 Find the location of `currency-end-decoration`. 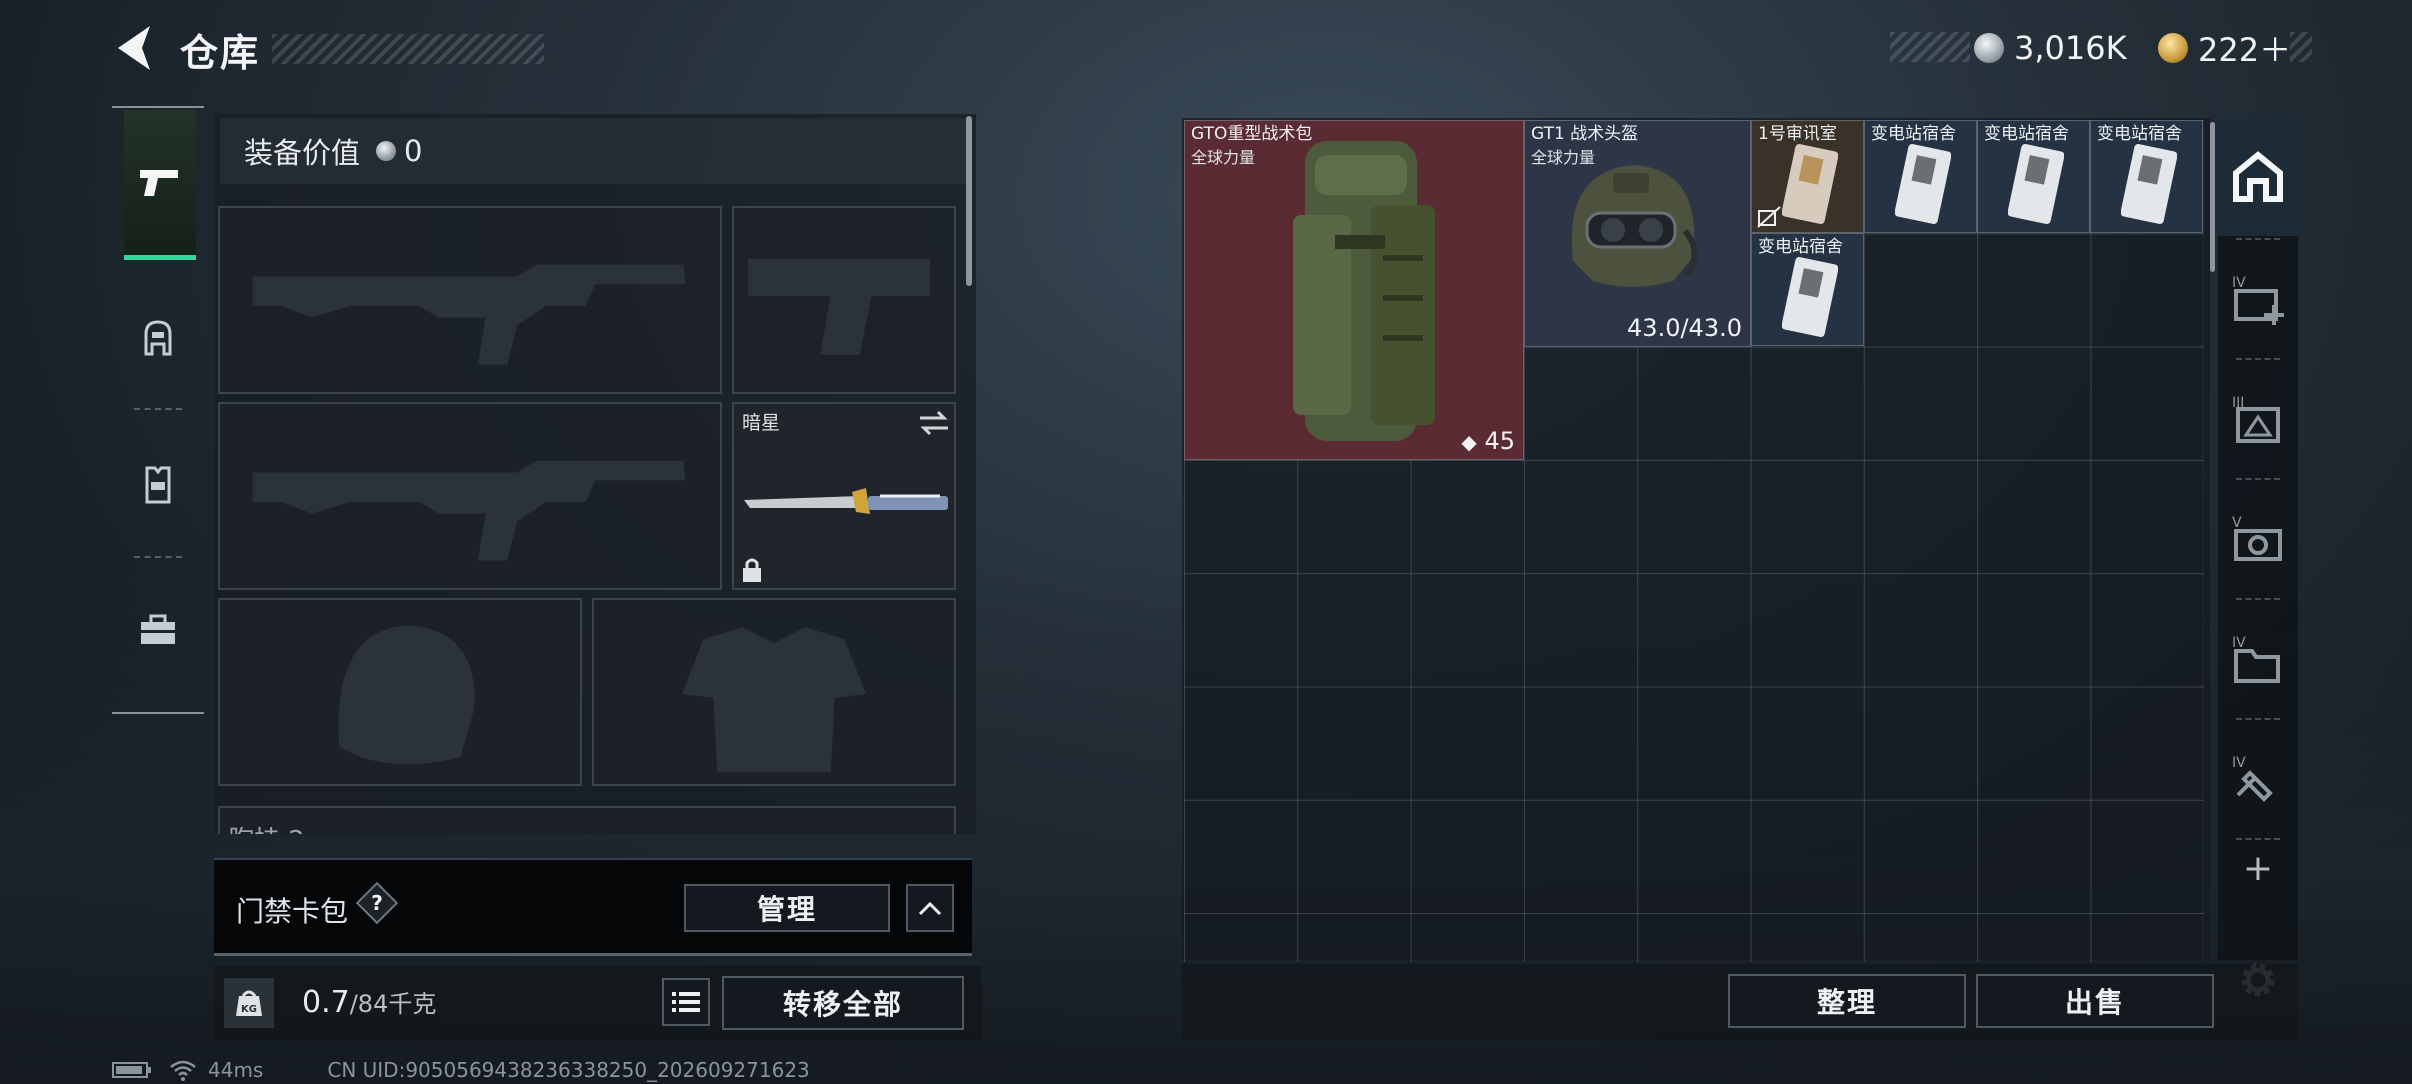

currency-end-decoration is located at coordinates (2301, 47).